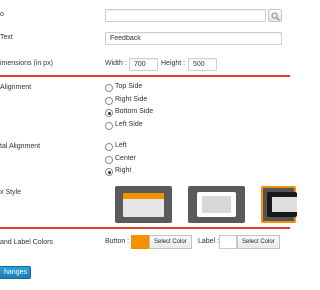 The image size is (320, 290). I want to click on browse-image-button, so click(275, 15).